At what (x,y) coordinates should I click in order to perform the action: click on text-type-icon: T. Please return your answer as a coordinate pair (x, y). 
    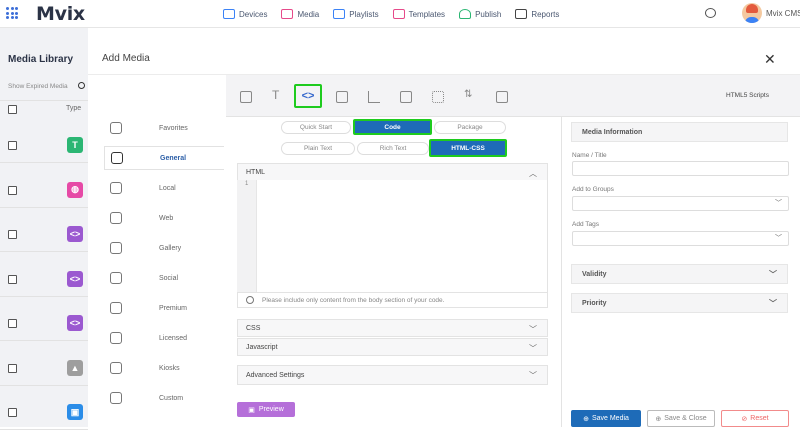
    Looking at the image, I should click on (275, 95).